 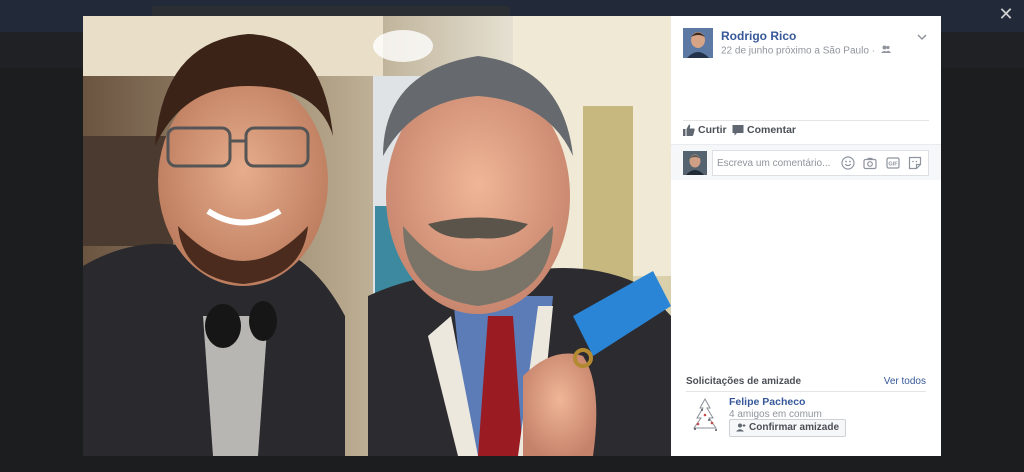 I want to click on close-icon: ✕, so click(x=1006, y=14).